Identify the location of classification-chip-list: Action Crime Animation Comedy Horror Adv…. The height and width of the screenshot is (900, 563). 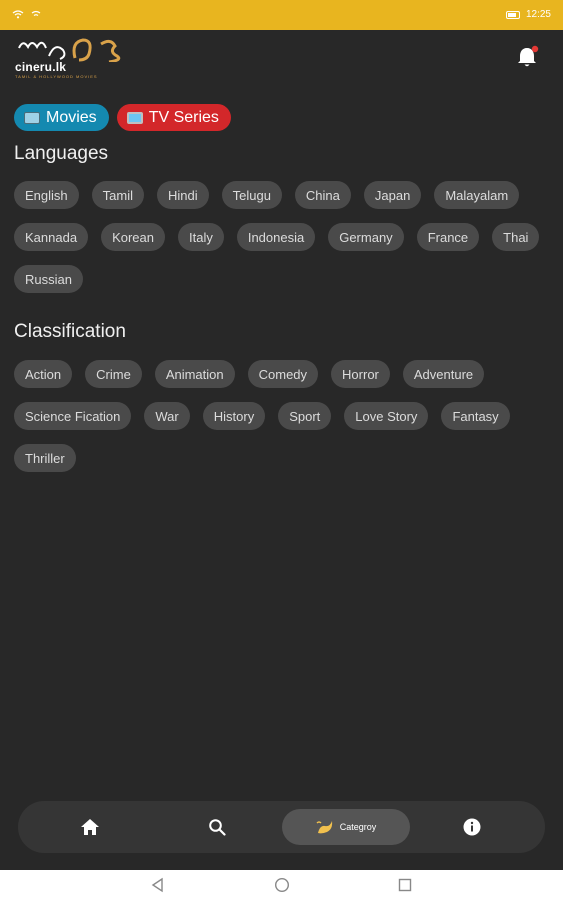
(264, 416).